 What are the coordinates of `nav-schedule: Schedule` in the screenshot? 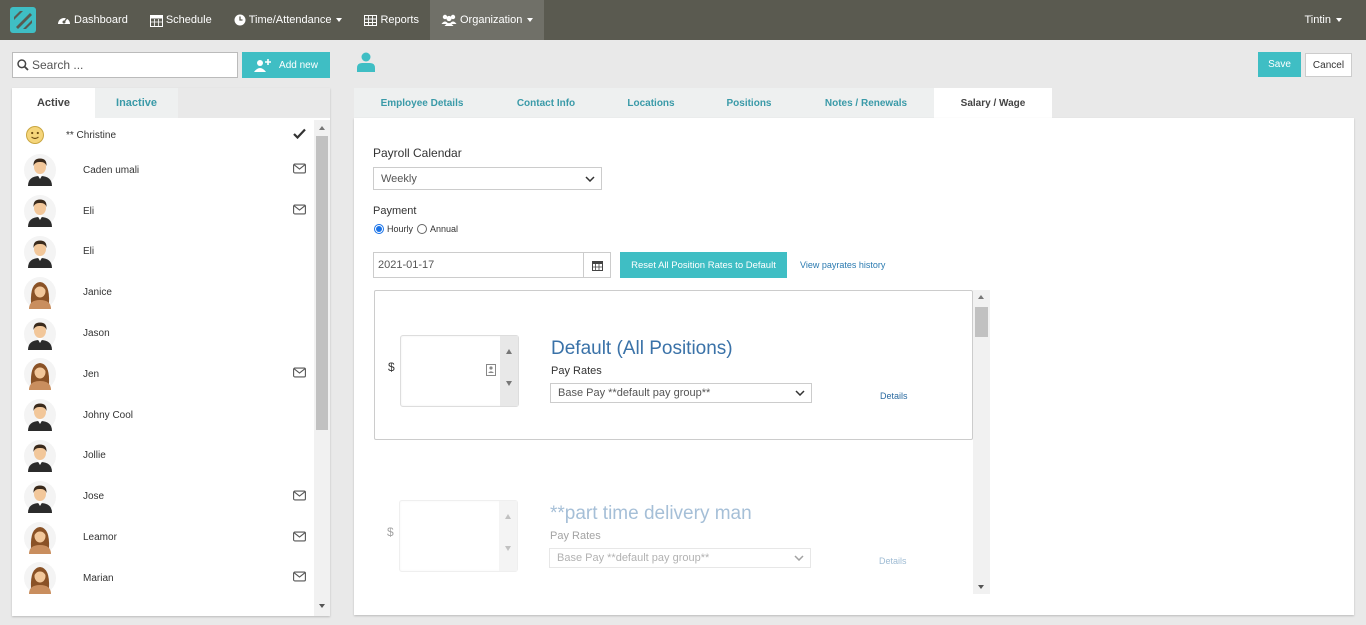 It's located at (181, 20).